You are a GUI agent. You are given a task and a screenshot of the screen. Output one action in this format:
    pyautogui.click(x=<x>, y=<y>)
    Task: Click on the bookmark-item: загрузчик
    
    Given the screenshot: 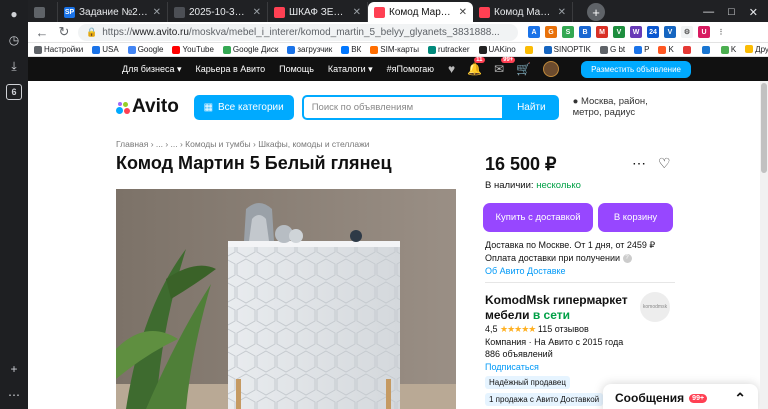 What is the action you would take?
    pyautogui.click(x=309, y=49)
    